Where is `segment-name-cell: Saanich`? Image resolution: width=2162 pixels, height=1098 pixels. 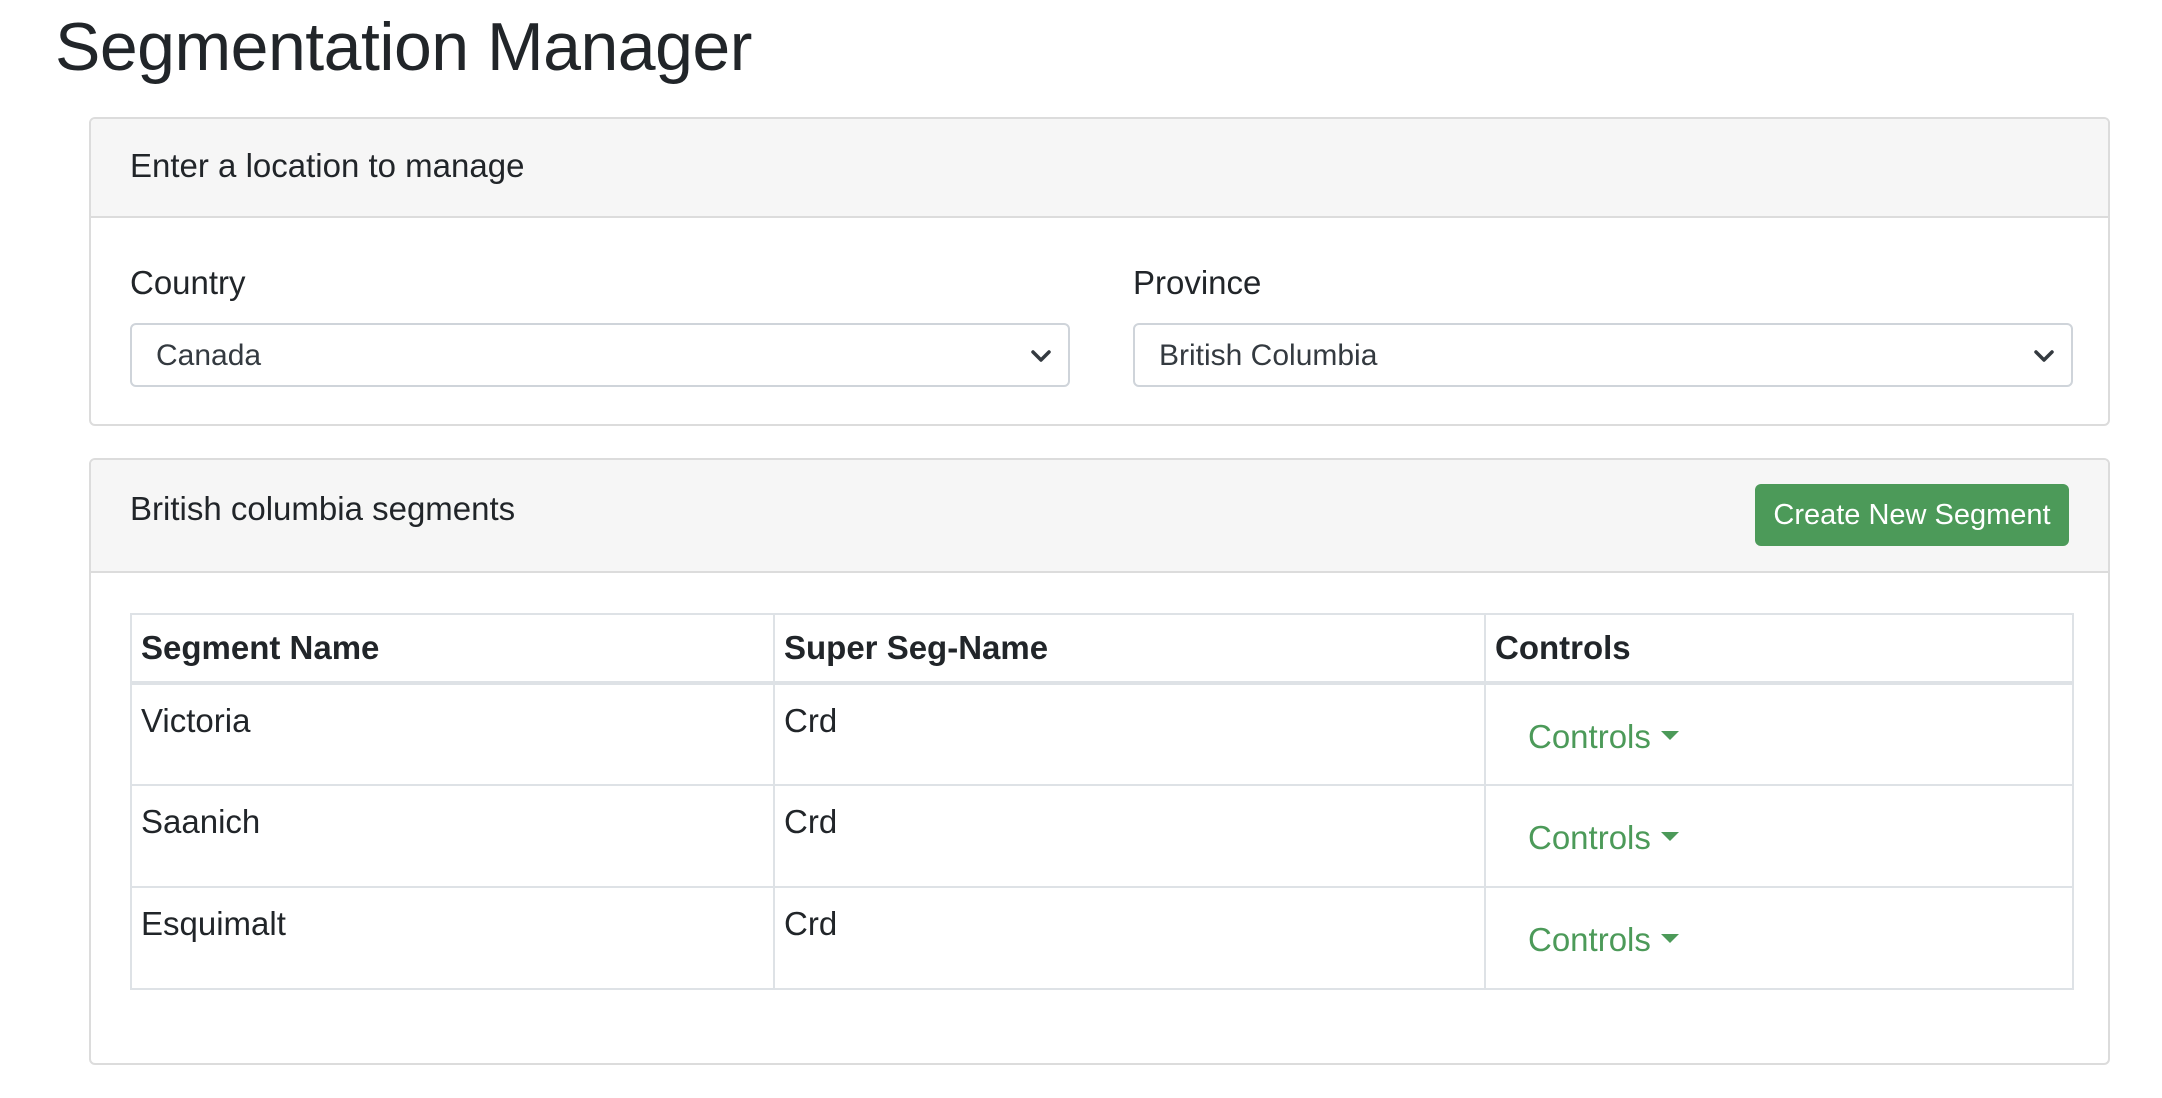
segment-name-cell: Saanich is located at coordinates (452, 836).